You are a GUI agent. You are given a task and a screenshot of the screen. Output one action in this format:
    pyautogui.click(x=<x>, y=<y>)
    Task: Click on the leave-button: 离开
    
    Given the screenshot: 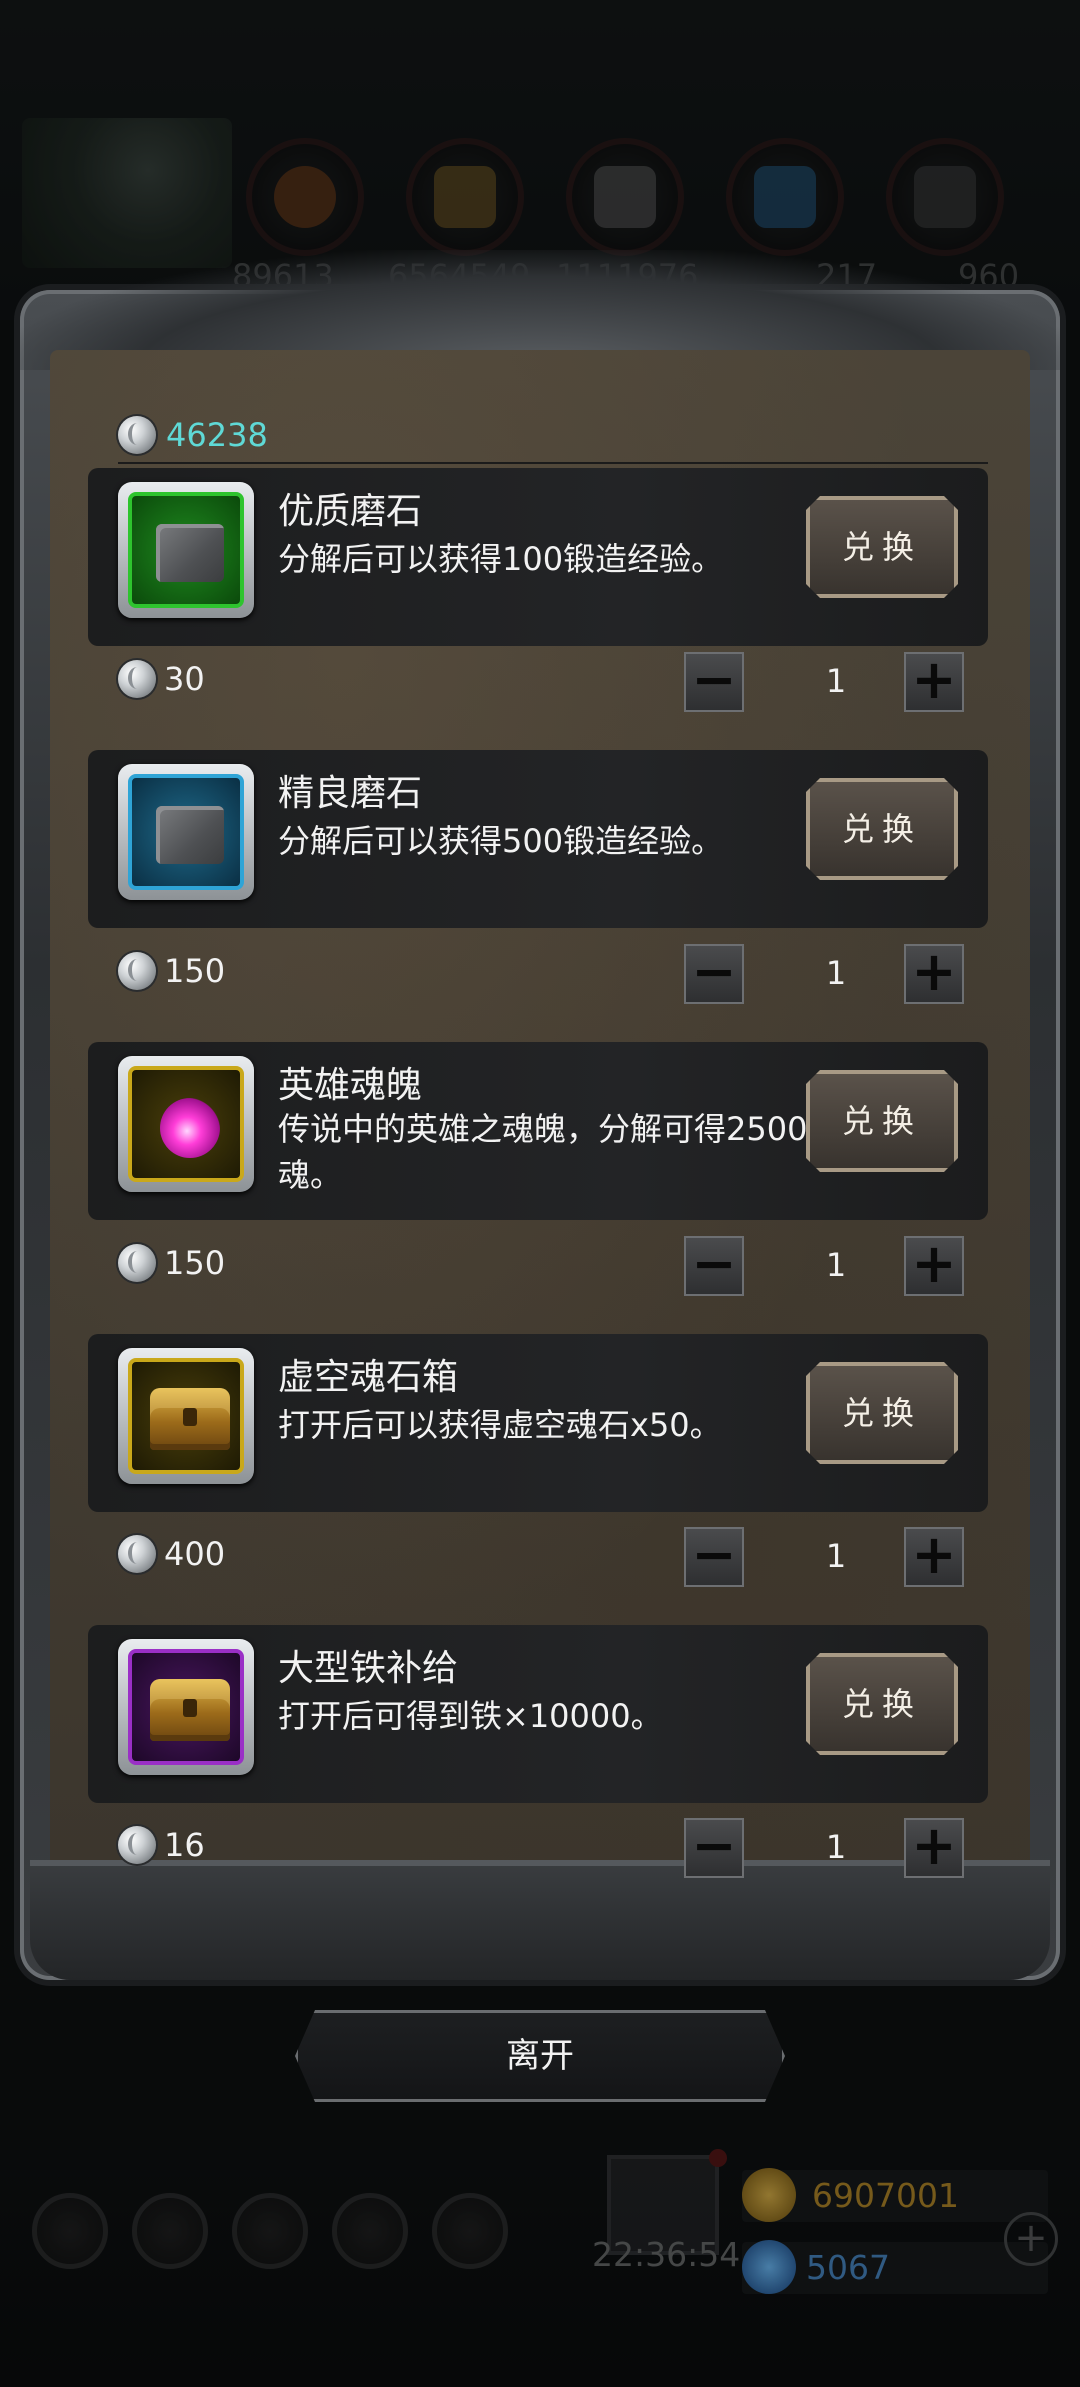 What is the action you would take?
    pyautogui.click(x=540, y=2056)
    